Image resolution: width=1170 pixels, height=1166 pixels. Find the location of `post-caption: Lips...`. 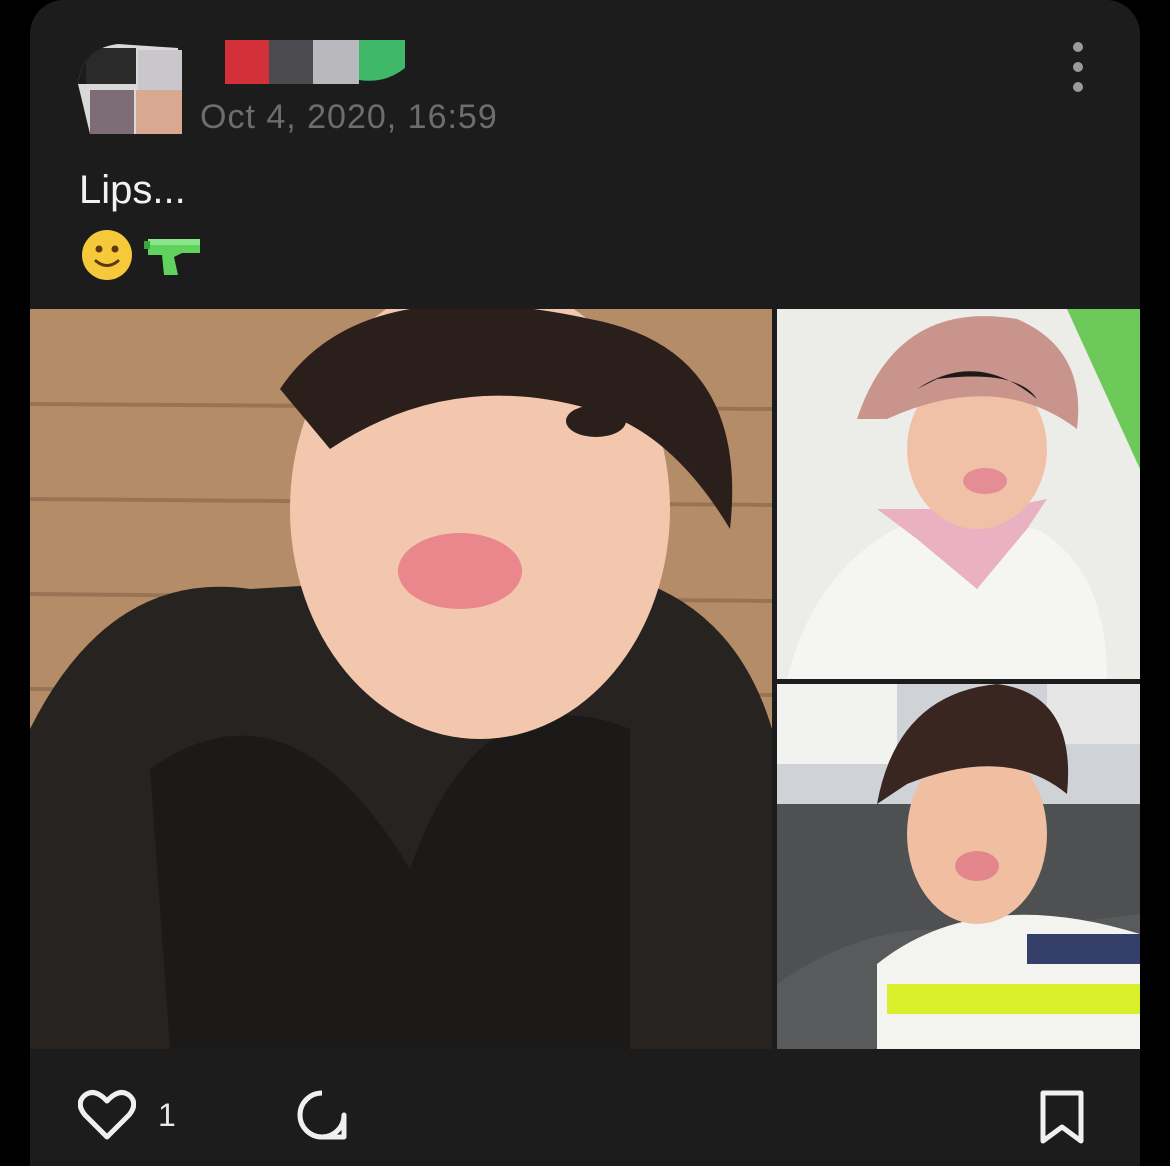

post-caption: Lips... is located at coordinates (132, 190).